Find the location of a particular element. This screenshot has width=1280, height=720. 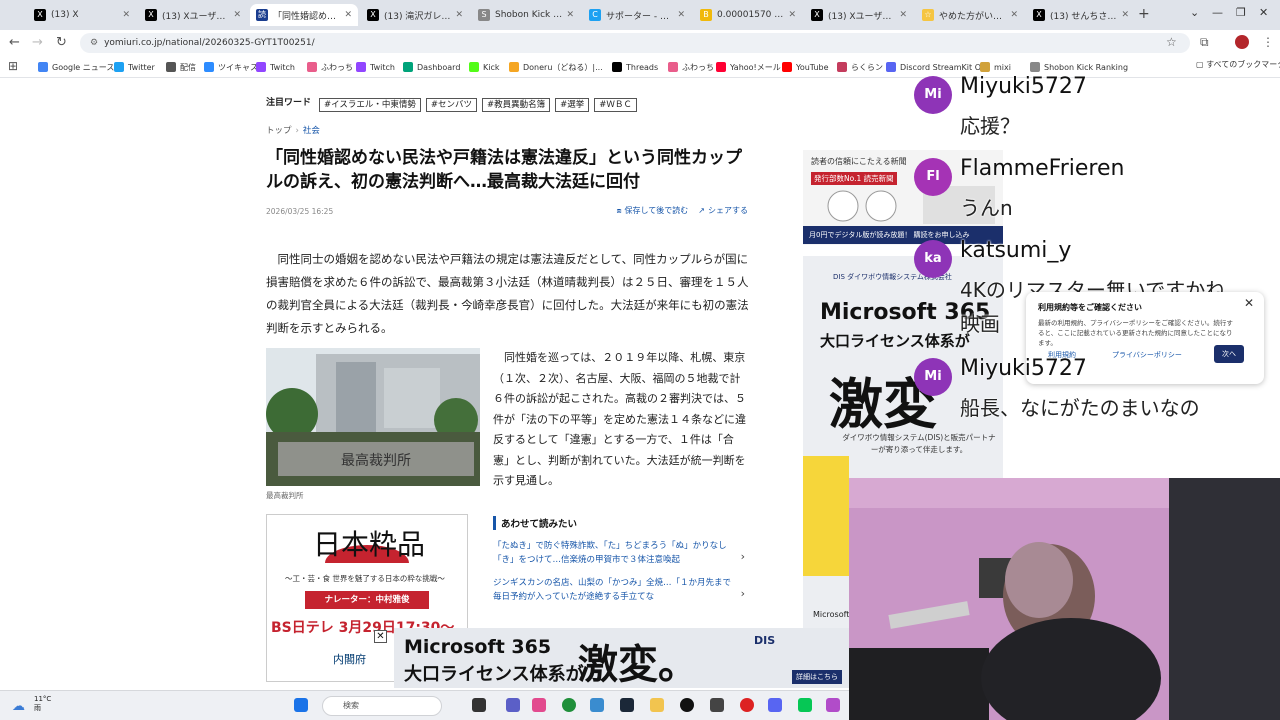

bookmark-item: Dashboard is located at coordinates (431, 67).